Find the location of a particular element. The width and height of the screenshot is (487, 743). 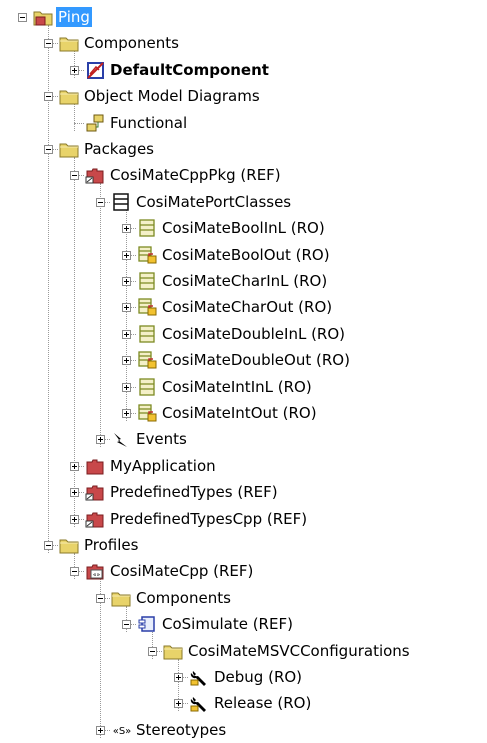

tree-item-ping: Ping is located at coordinates (74, 17).